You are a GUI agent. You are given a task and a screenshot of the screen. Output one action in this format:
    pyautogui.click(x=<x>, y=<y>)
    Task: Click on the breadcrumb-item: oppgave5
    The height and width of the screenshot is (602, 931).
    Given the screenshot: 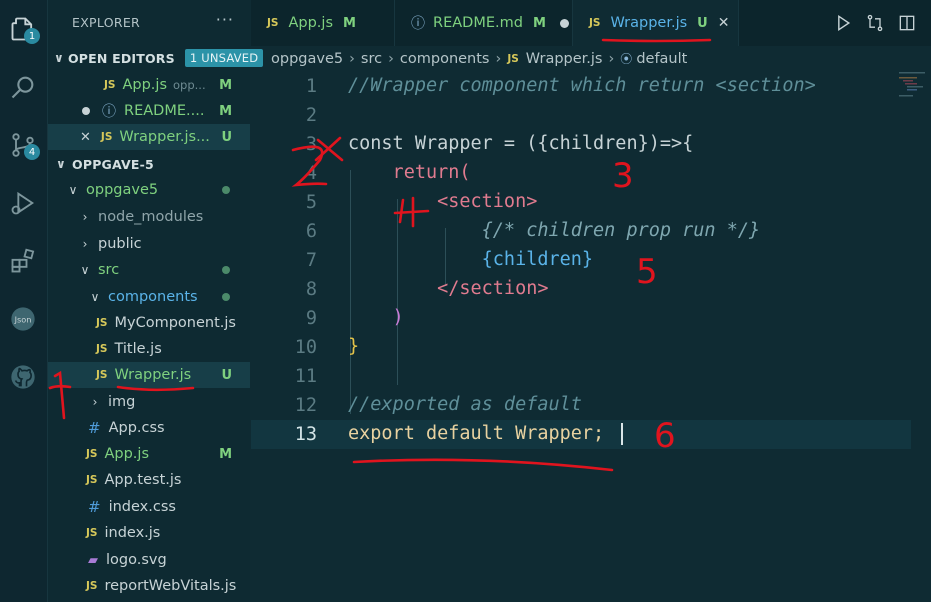 What is the action you would take?
    pyautogui.click(x=307, y=59)
    